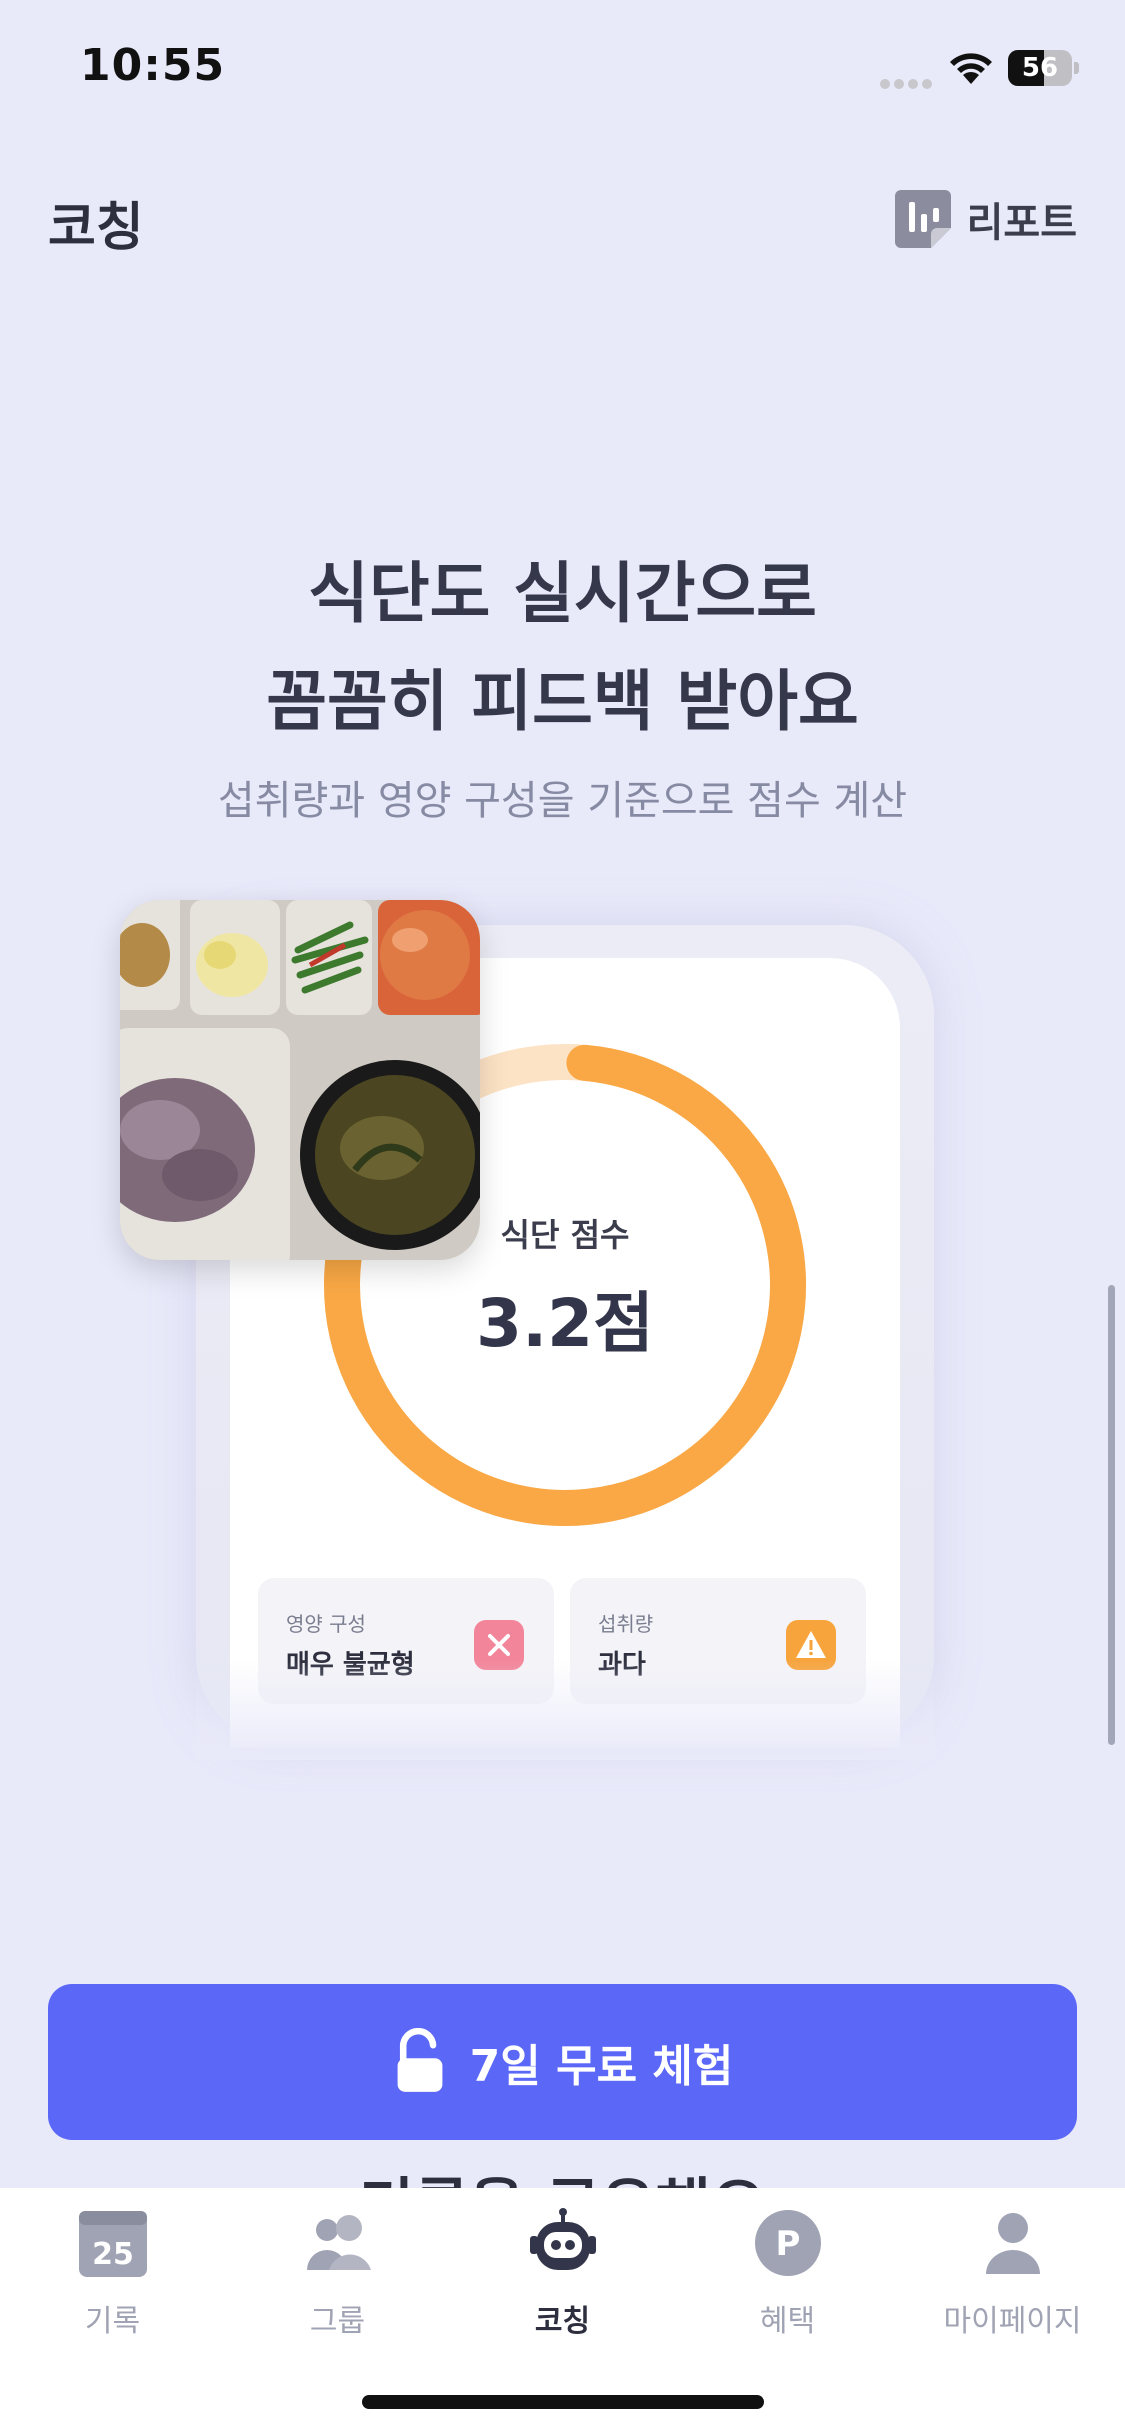  I want to click on cellular-signal-icon, so click(908, 83).